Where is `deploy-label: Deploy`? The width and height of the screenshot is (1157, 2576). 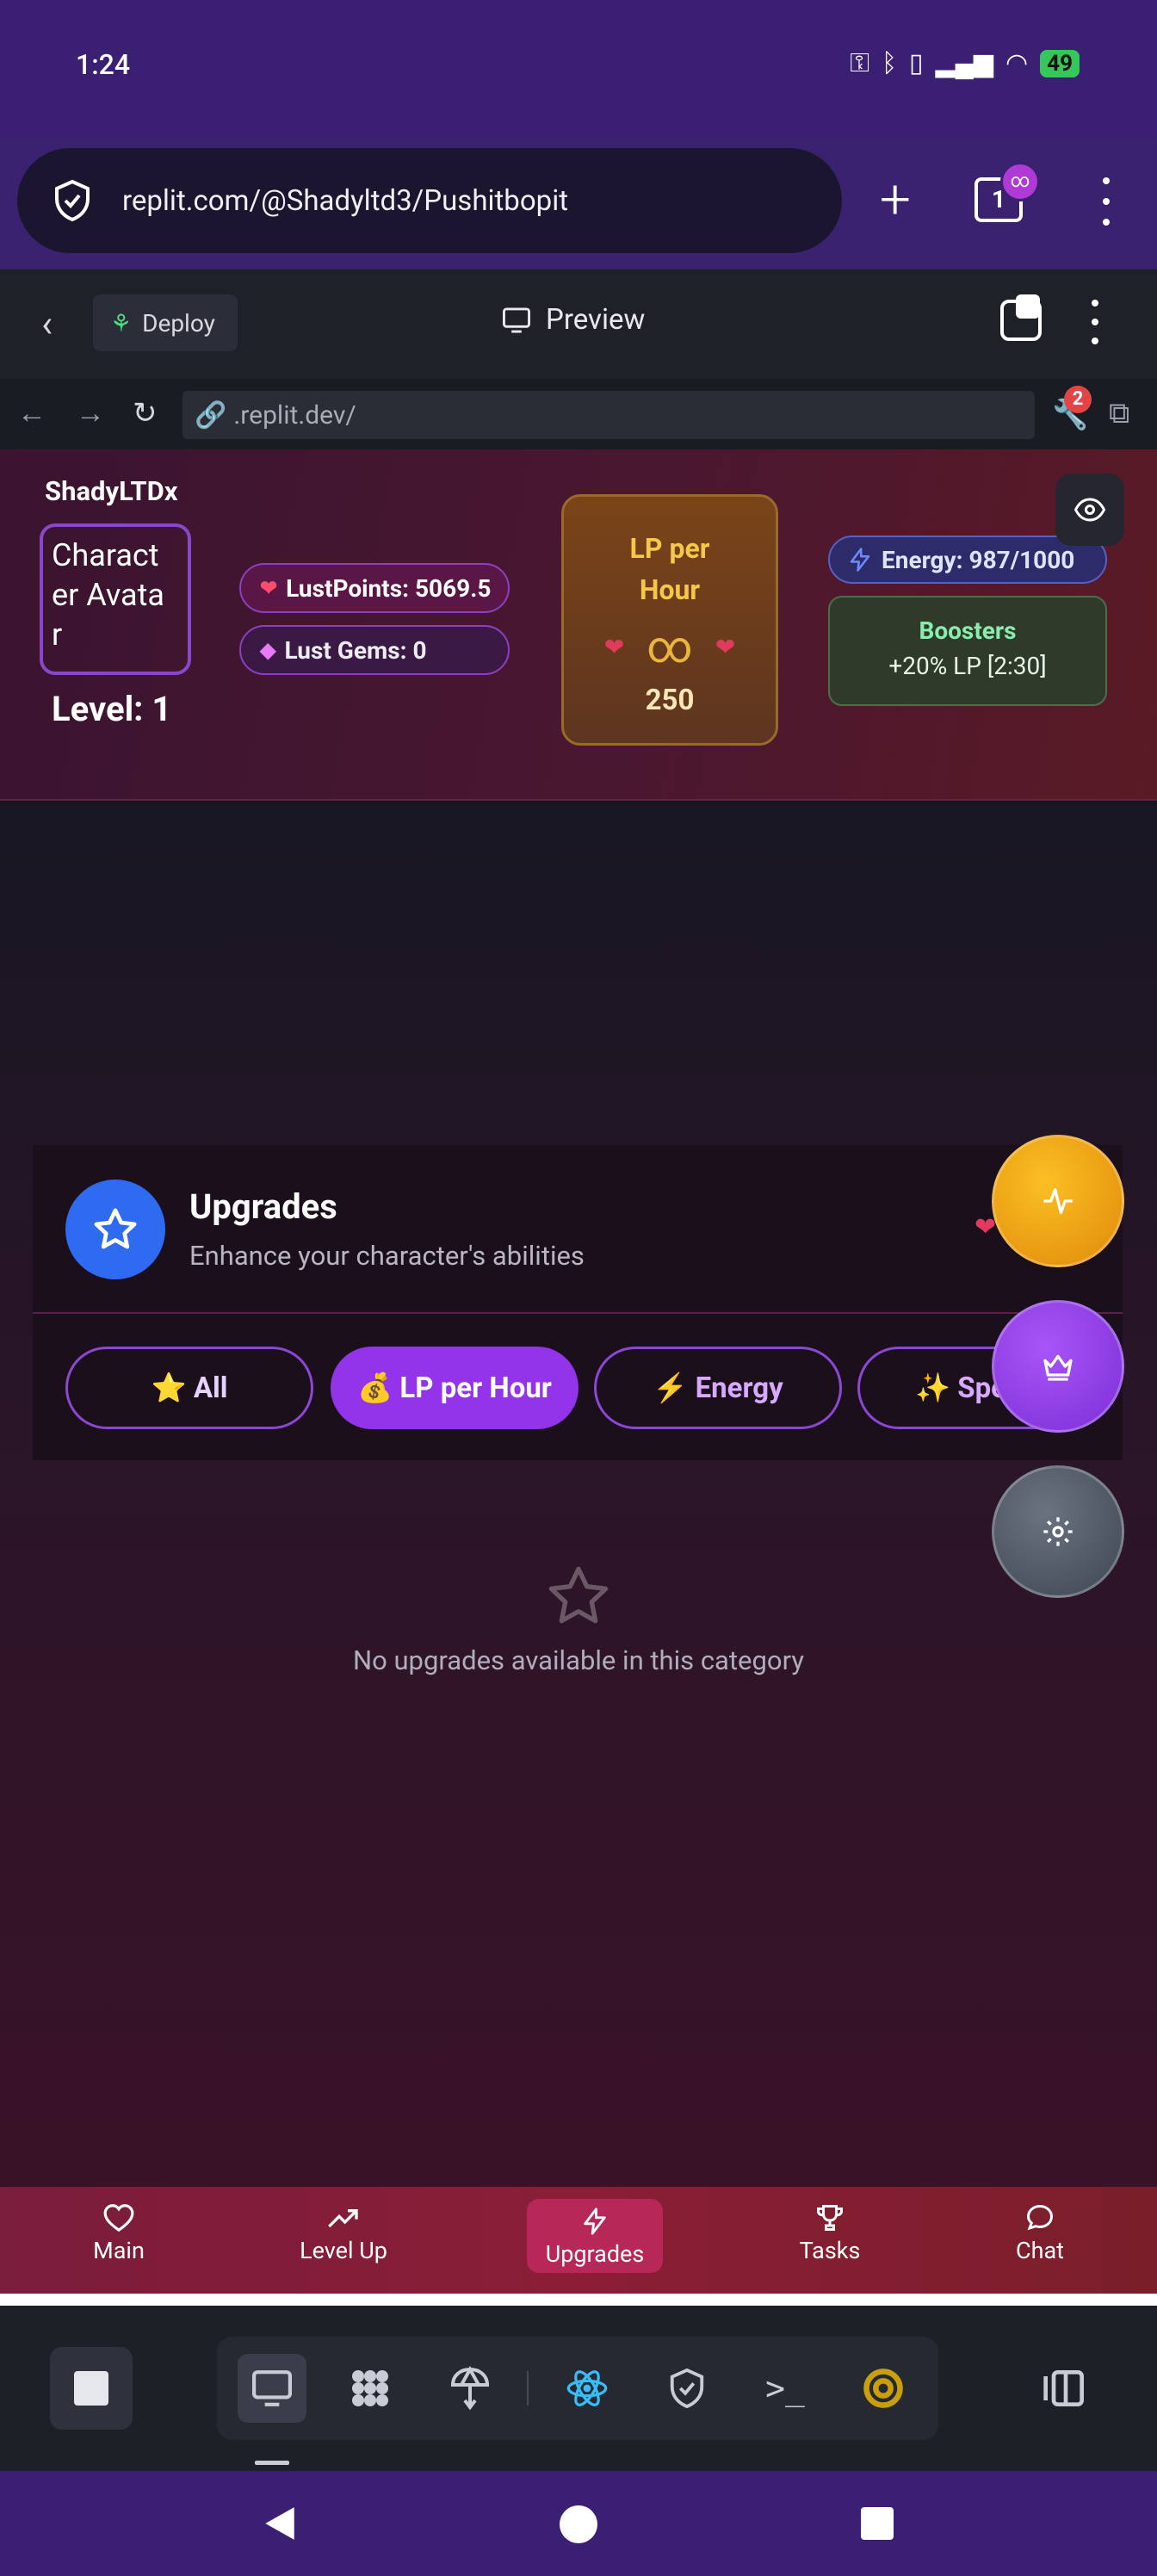
deploy-label: Deploy is located at coordinates (178, 323).